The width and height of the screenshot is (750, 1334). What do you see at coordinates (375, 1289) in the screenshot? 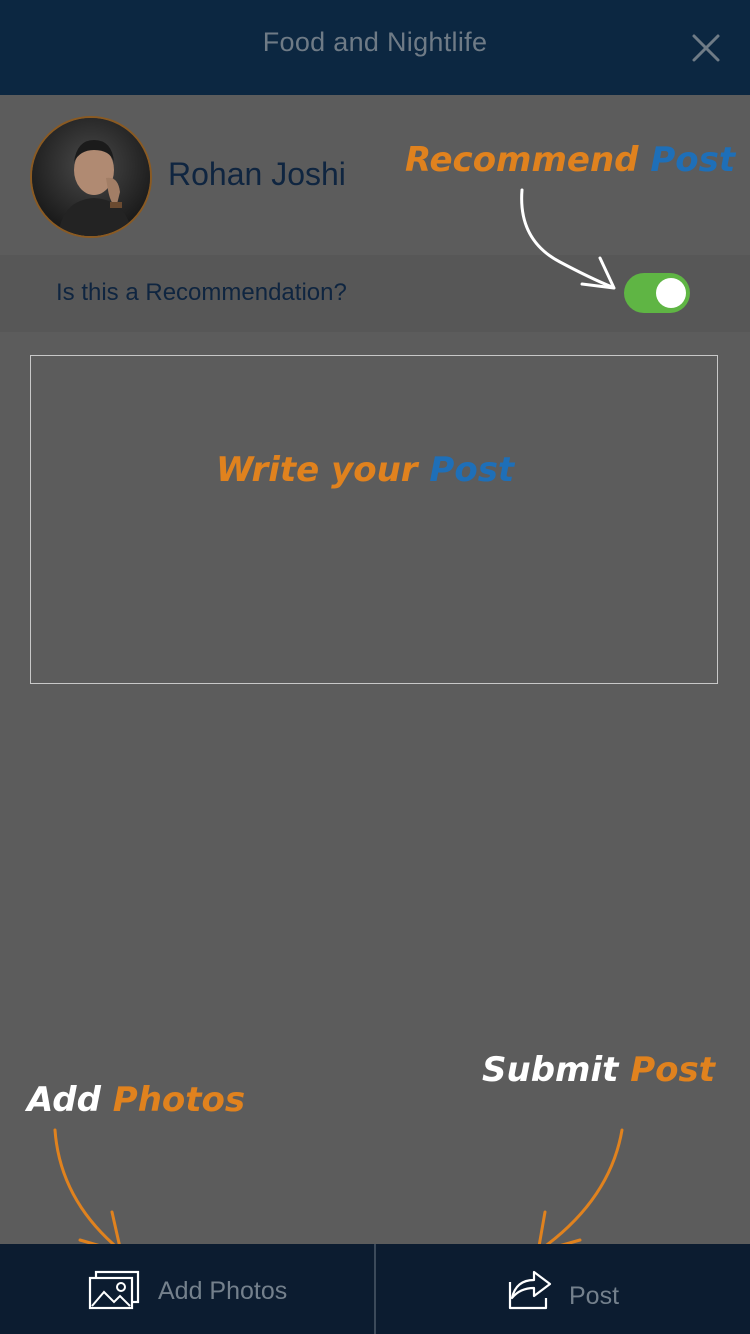
I see `bottom-toolbar: Add Photos Post` at bounding box center [375, 1289].